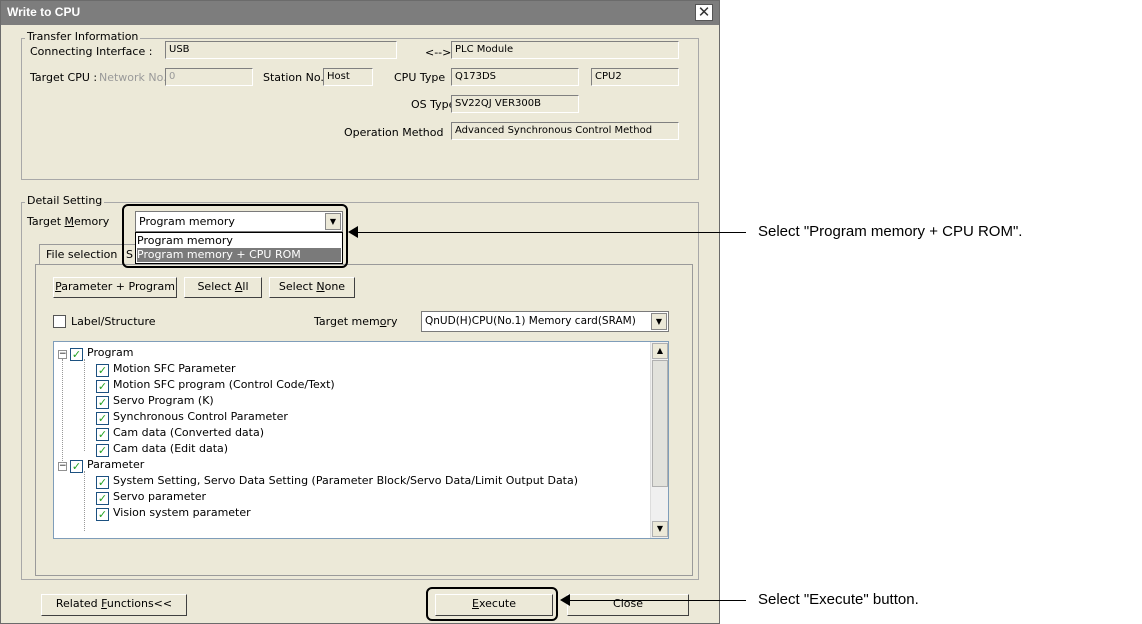 The image size is (1142, 624). I want to click on cpu-type-field: Q173DS, so click(515, 77).